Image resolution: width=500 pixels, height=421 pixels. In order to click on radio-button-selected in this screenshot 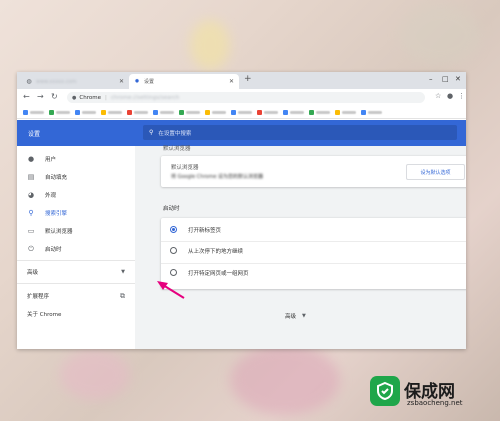, I will do `click(173, 229)`.